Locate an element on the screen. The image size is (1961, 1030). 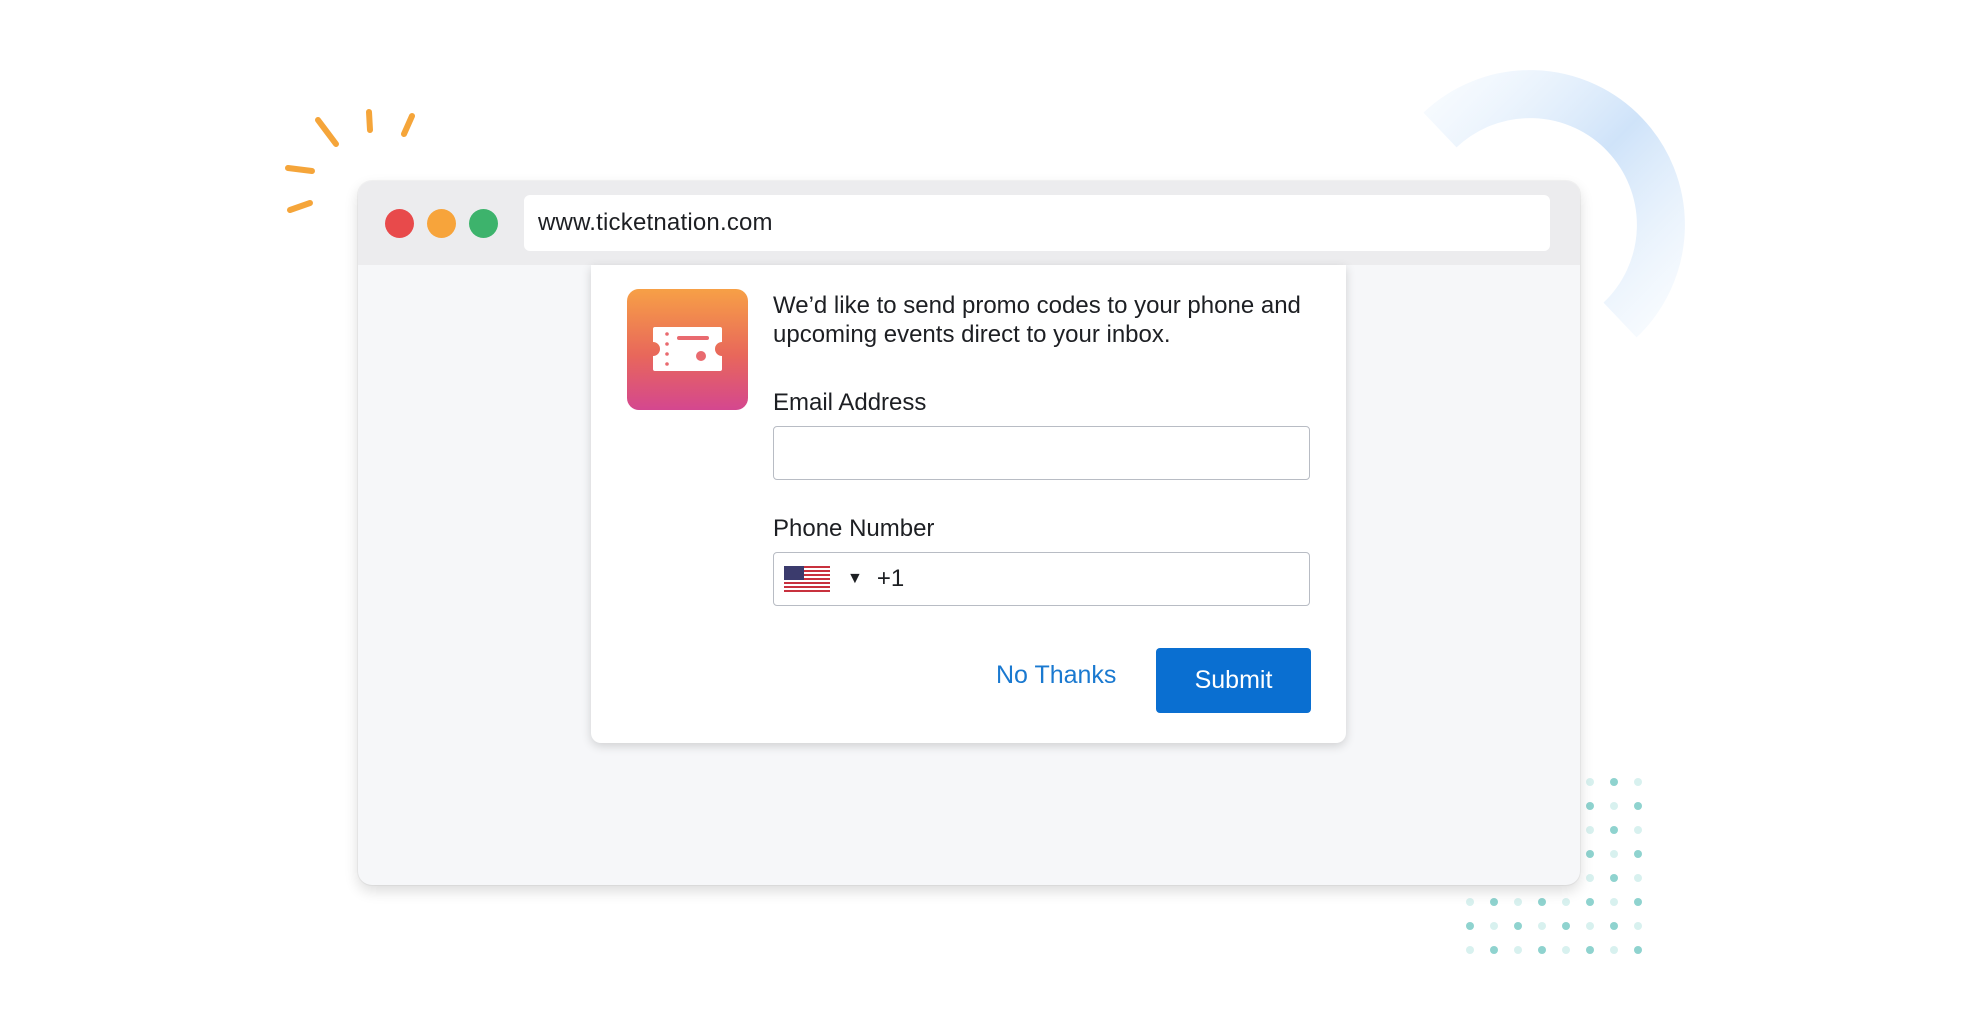
phone-field: ▼ +1 is located at coordinates (1041, 579).